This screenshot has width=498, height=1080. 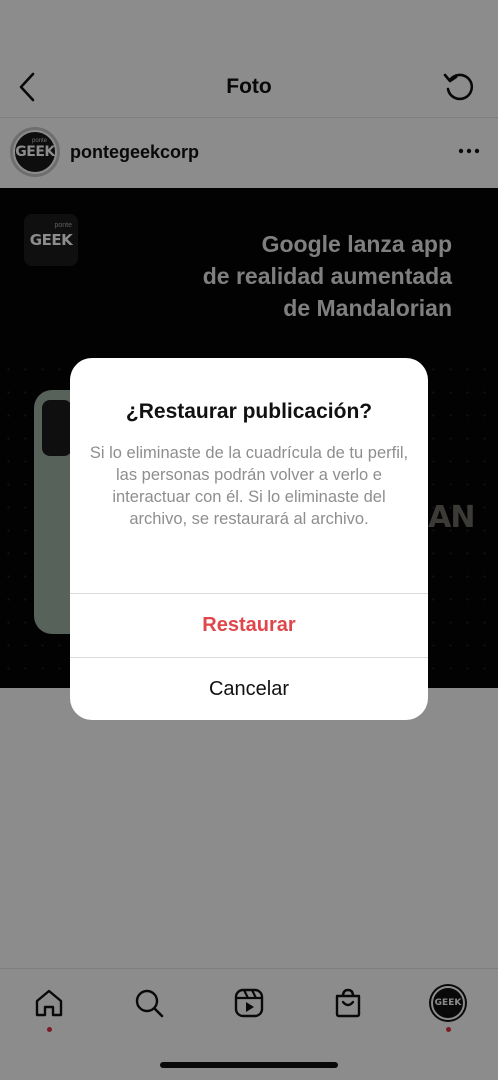 I want to click on cancel-button: Cancelar, so click(x=249, y=689).